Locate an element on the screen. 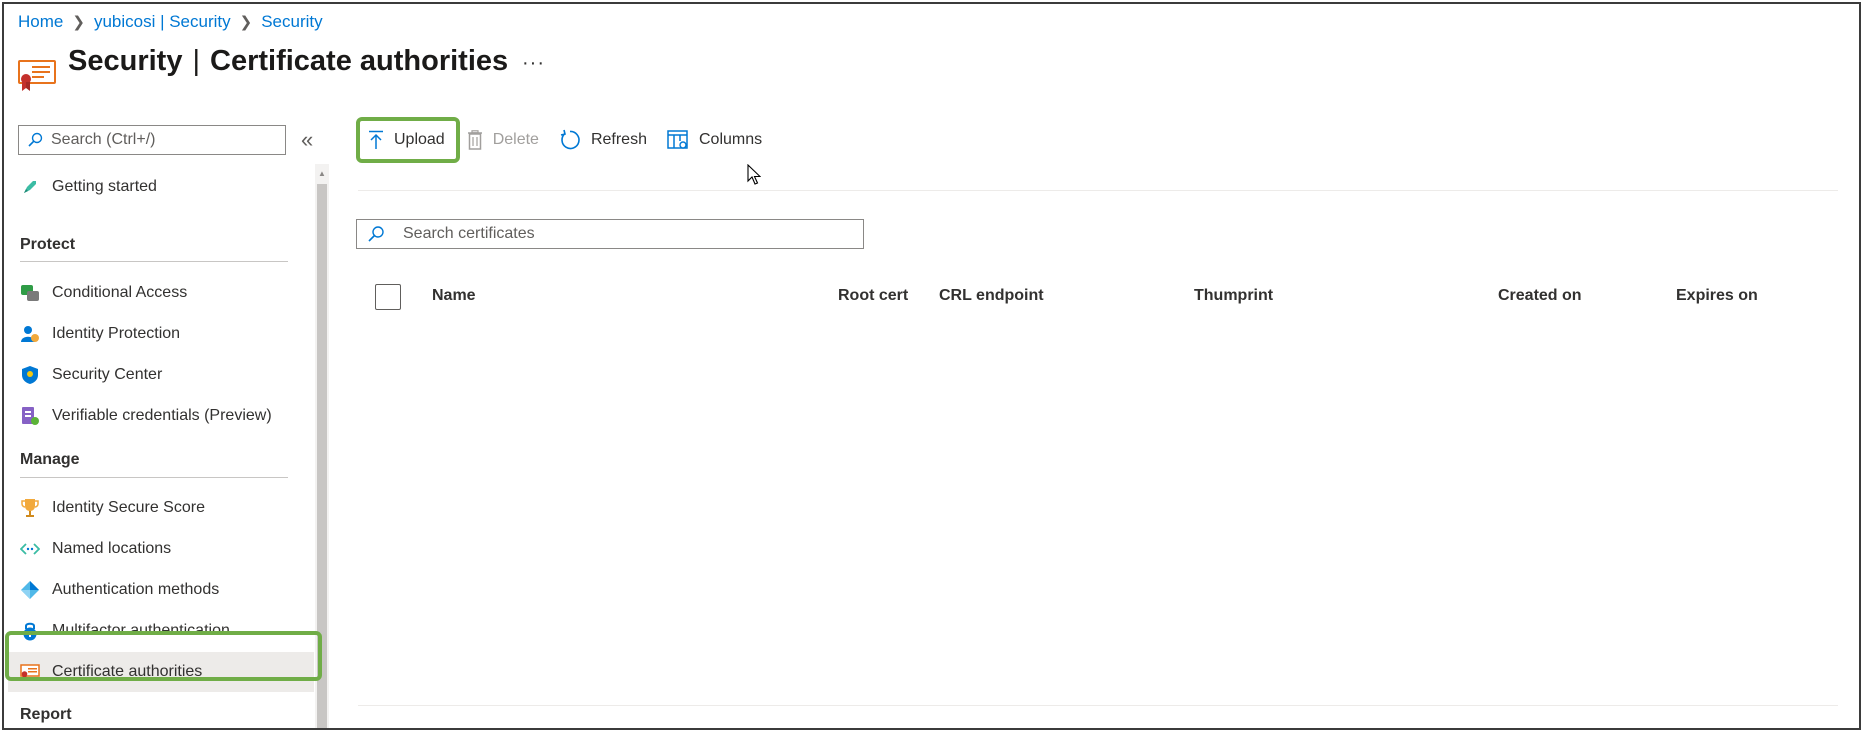 This screenshot has height=734, width=1863. sidebar-item-identity-secure-score: Identity Secure Score is located at coordinates (161, 508).